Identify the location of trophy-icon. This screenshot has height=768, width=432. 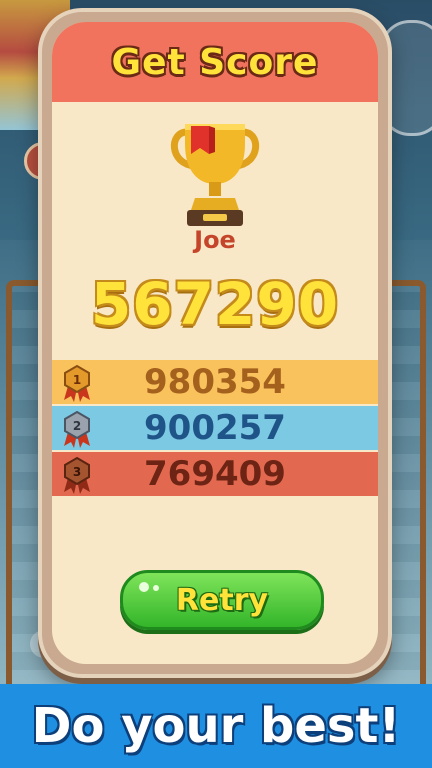
(215, 175).